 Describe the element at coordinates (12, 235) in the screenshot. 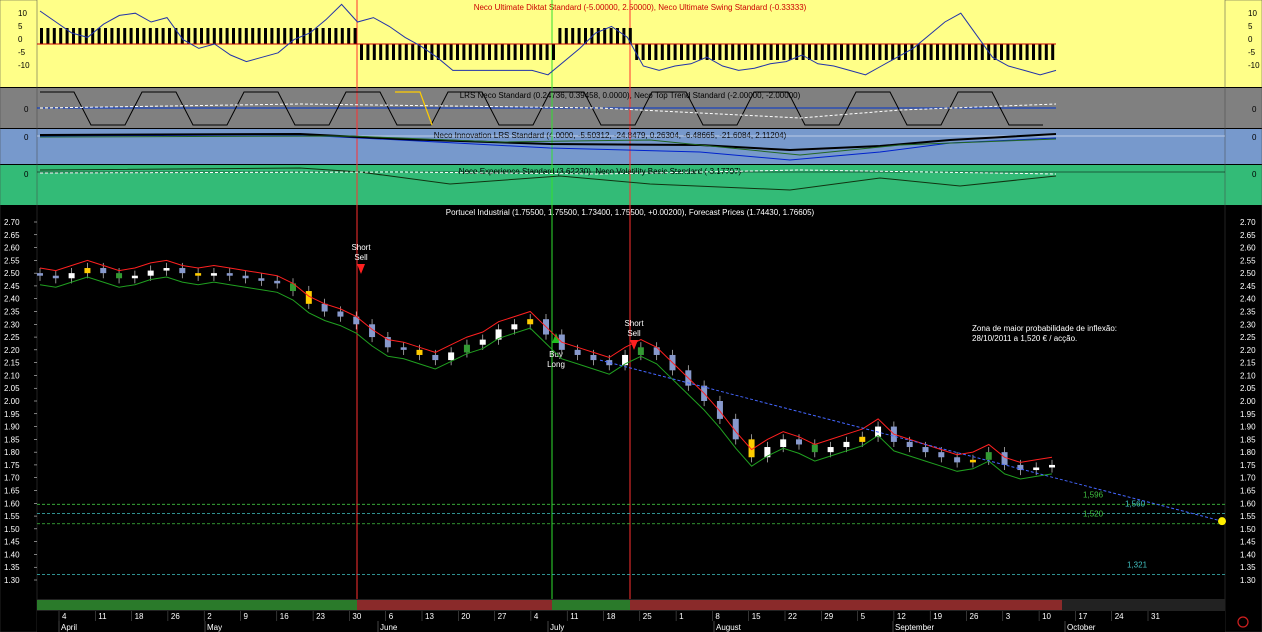

I see `price-ytick-left-2.65: 2.65` at that location.